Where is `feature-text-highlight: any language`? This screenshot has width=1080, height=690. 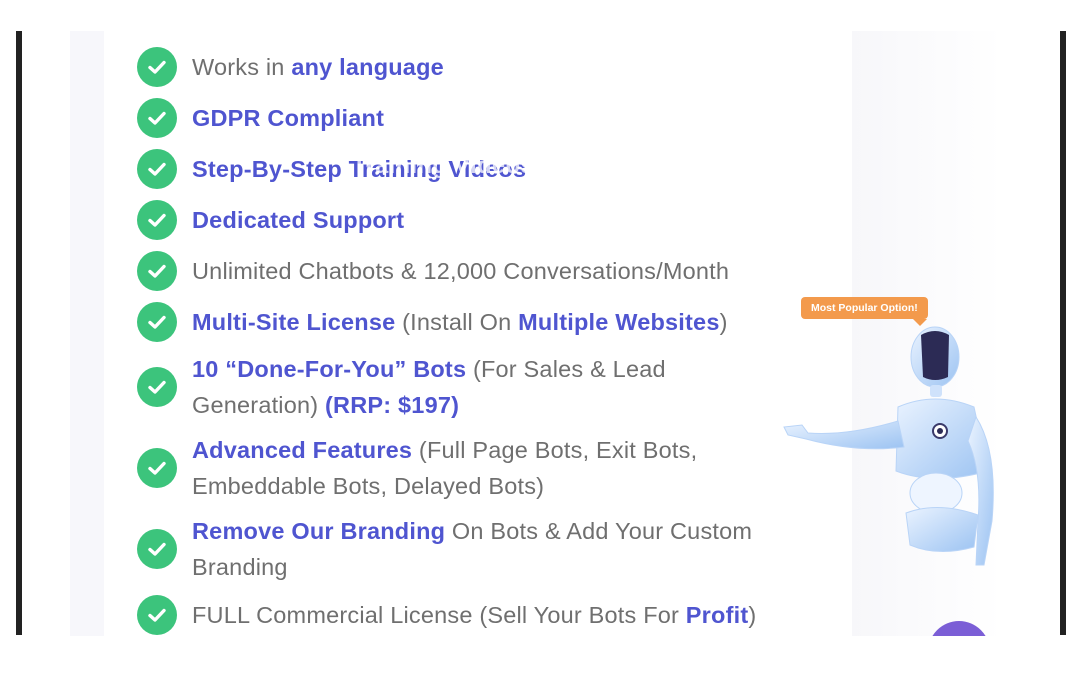
feature-text-highlight: any language is located at coordinates (367, 67).